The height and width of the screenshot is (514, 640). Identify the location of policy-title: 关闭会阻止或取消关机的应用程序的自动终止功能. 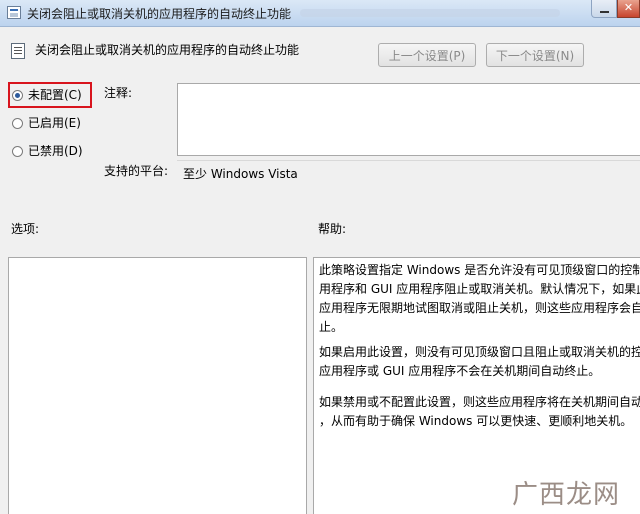
(167, 50).